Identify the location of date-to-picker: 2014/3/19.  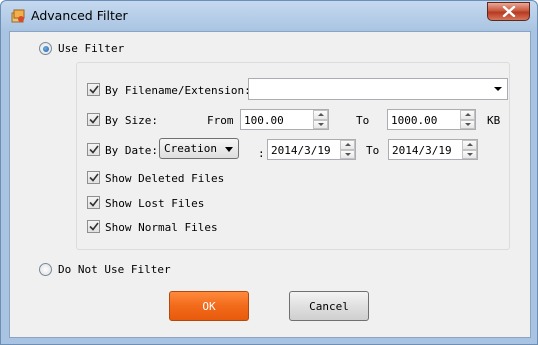
(433, 149).